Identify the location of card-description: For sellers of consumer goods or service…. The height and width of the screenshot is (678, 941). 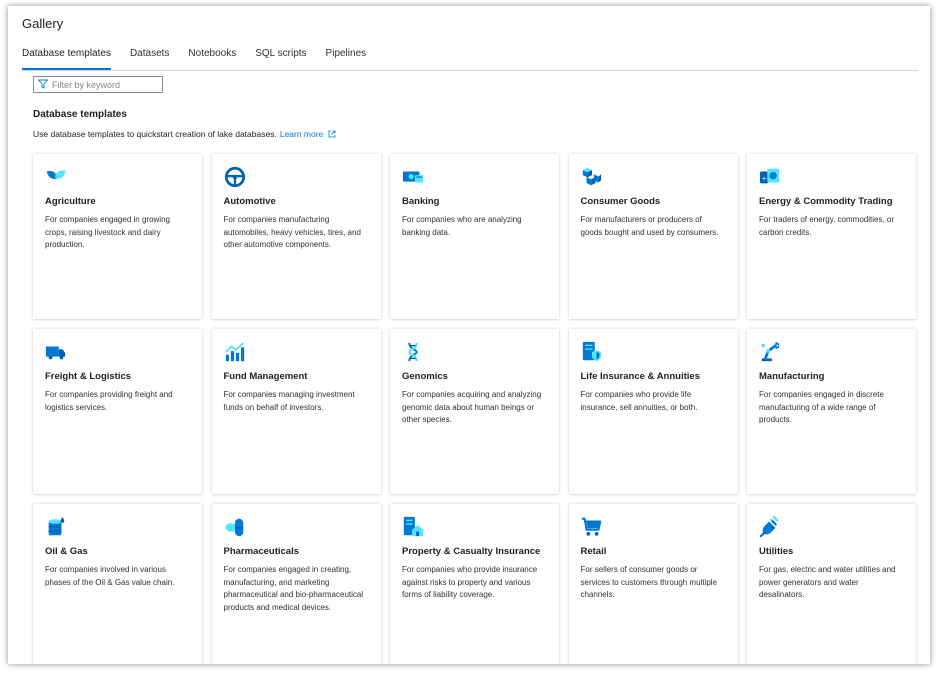
(649, 582).